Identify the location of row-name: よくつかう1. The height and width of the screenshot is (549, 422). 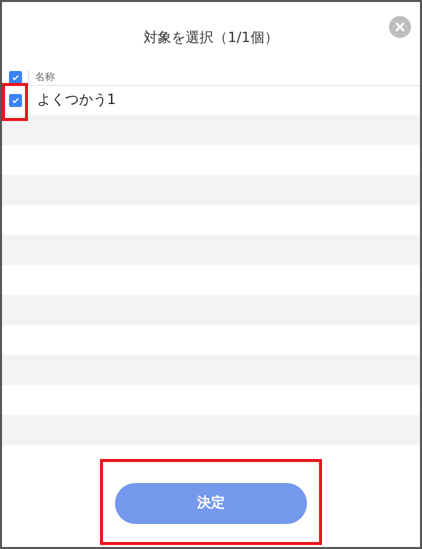
(76, 100).